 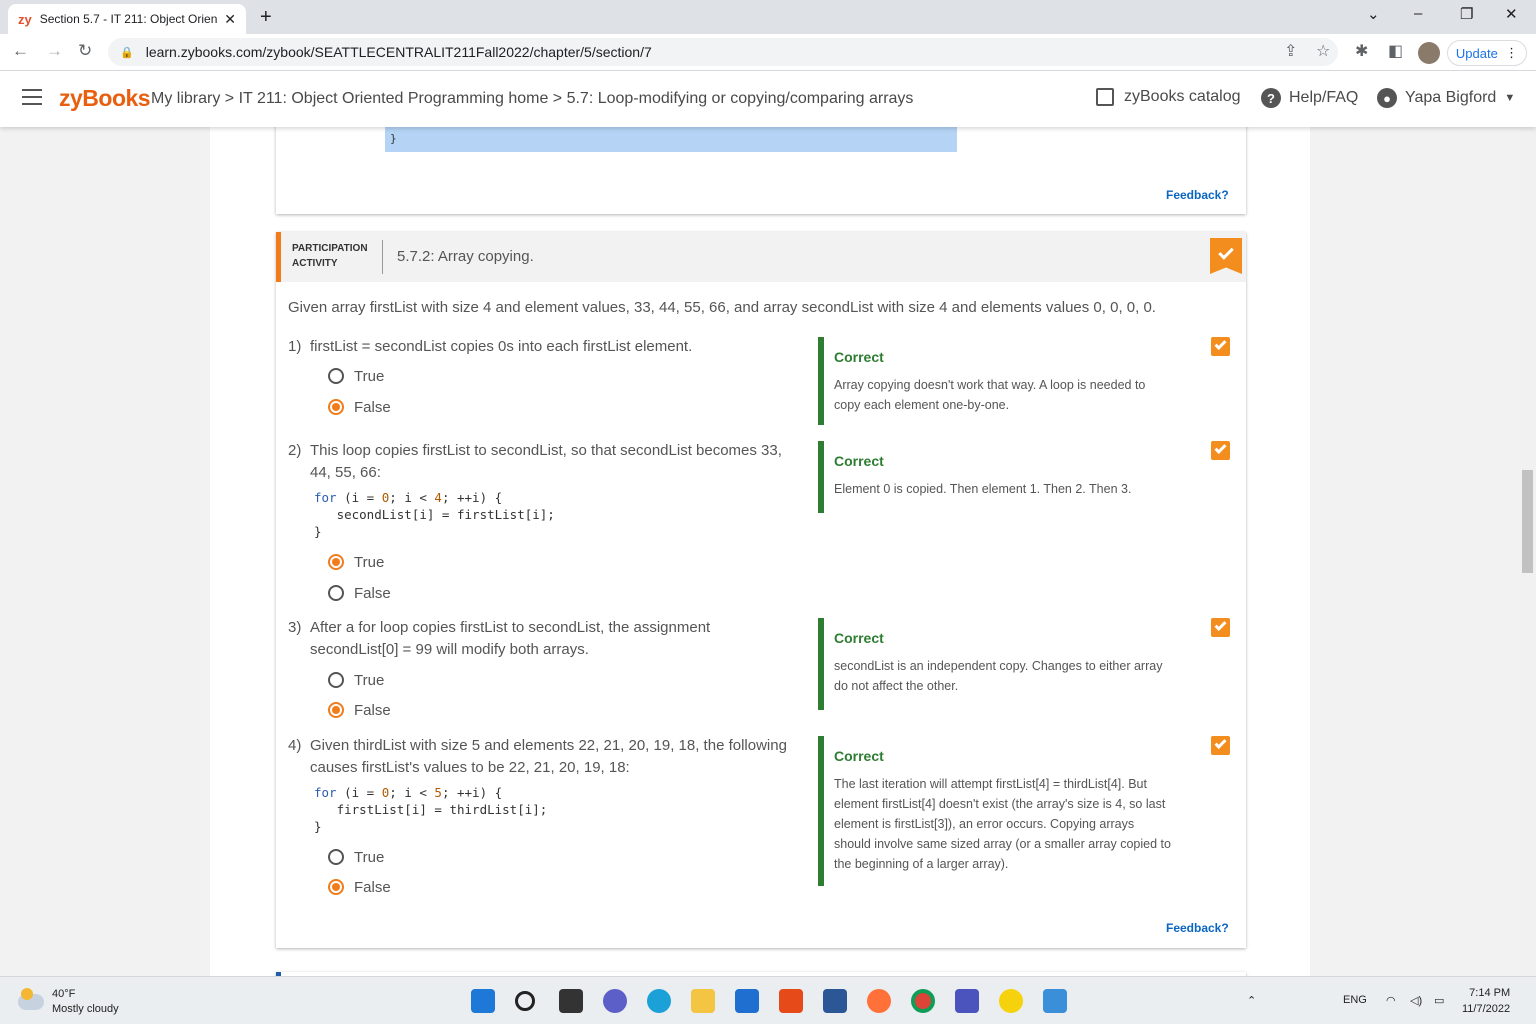 I want to click on task-view-icon, so click(x=571, y=1001).